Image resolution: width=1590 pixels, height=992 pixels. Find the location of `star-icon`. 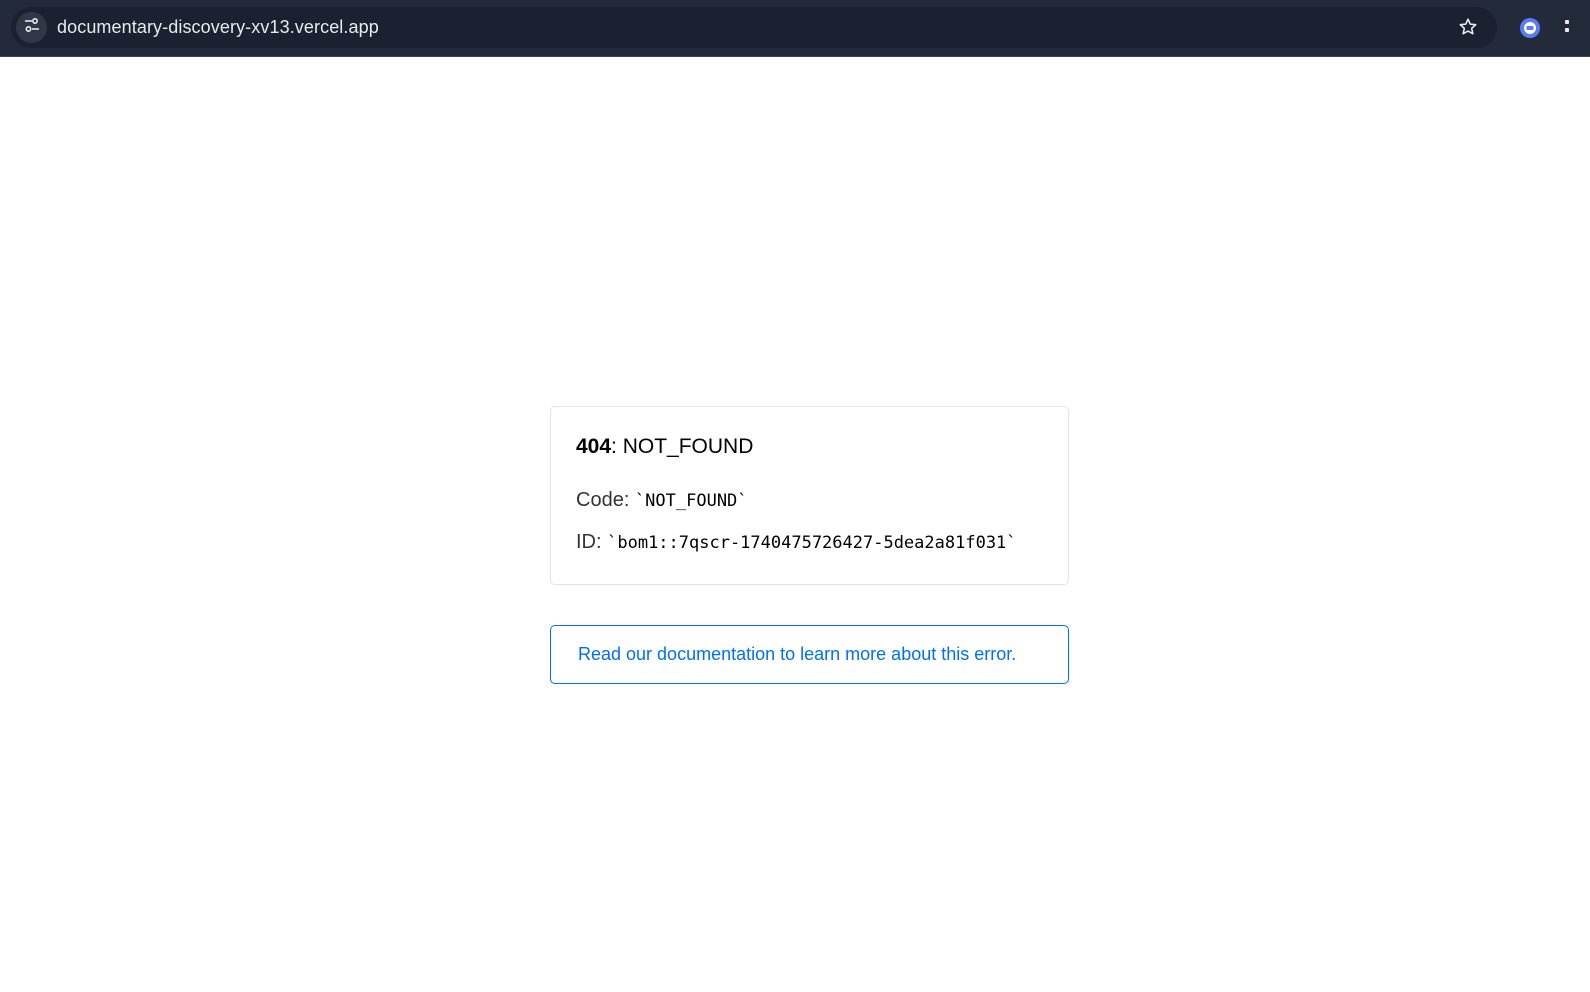

star-icon is located at coordinates (1468, 27).